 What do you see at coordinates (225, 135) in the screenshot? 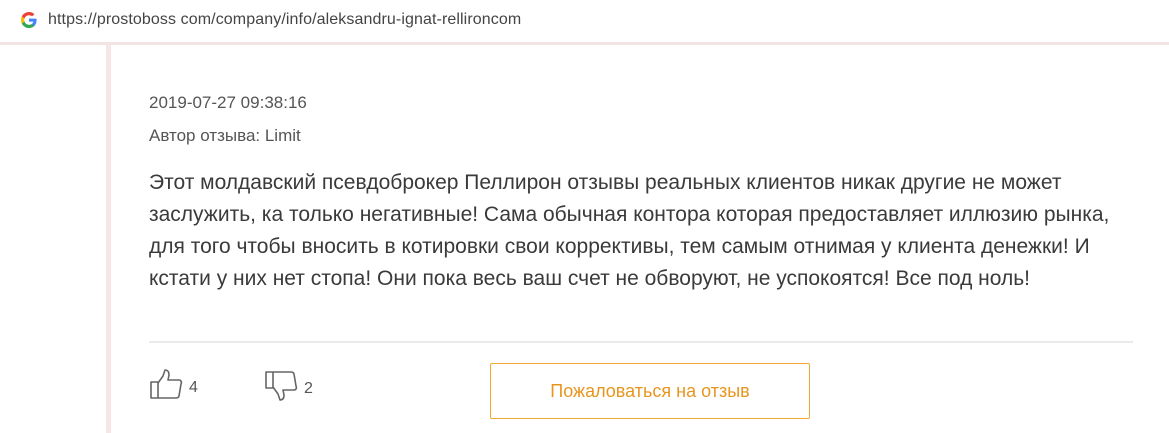
I see `review-author: Автор отзыва: Limit` at bounding box center [225, 135].